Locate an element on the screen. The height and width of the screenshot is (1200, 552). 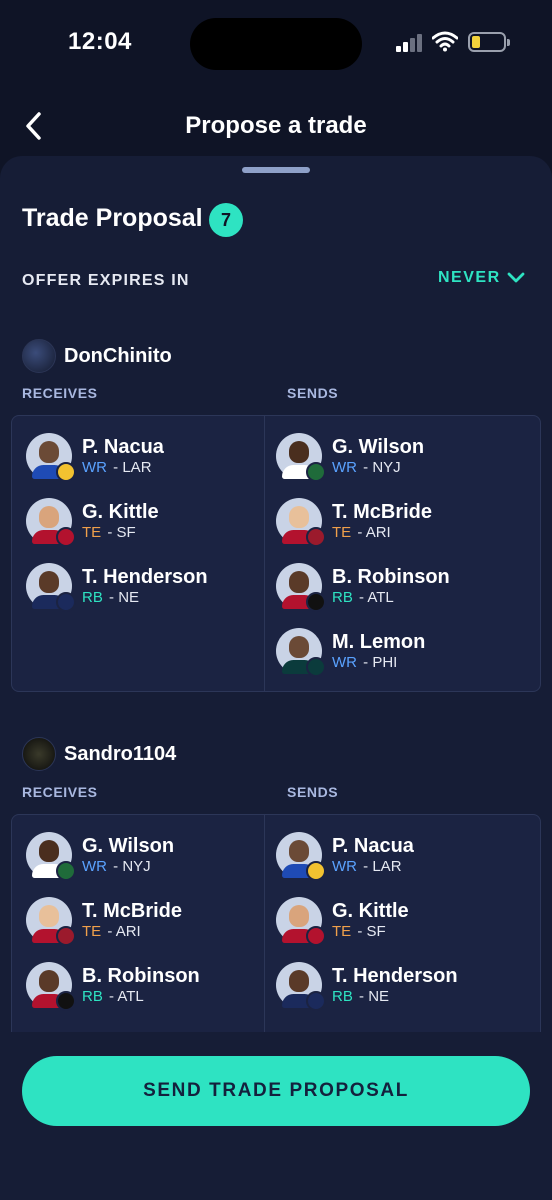
page-title: Propose a trade is located at coordinates (276, 125).